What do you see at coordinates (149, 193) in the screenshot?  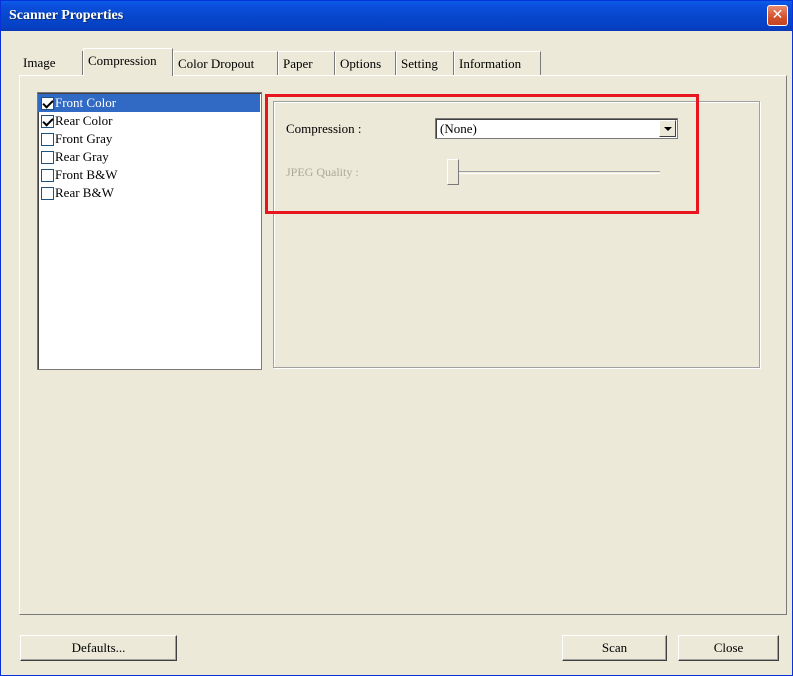 I see `list-item-rear-bw: Rear B&W` at bounding box center [149, 193].